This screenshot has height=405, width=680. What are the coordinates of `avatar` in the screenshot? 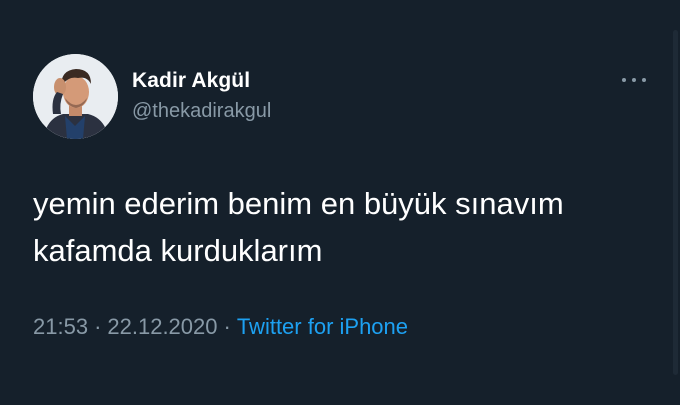 It's located at (75, 96).